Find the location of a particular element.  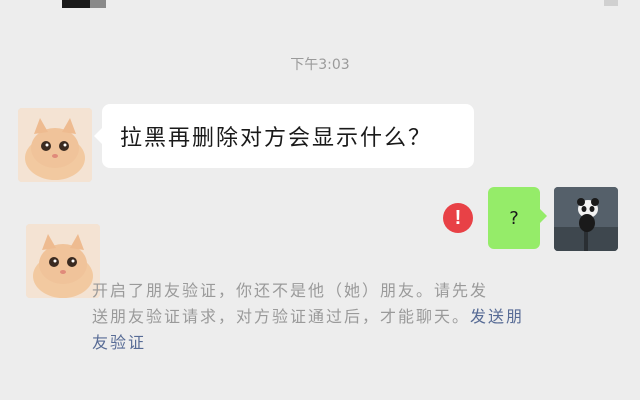

notice-line-2: 送朋友验证请求，对方验证通过后，才能聊天。发送朋 is located at coordinates (342, 317).